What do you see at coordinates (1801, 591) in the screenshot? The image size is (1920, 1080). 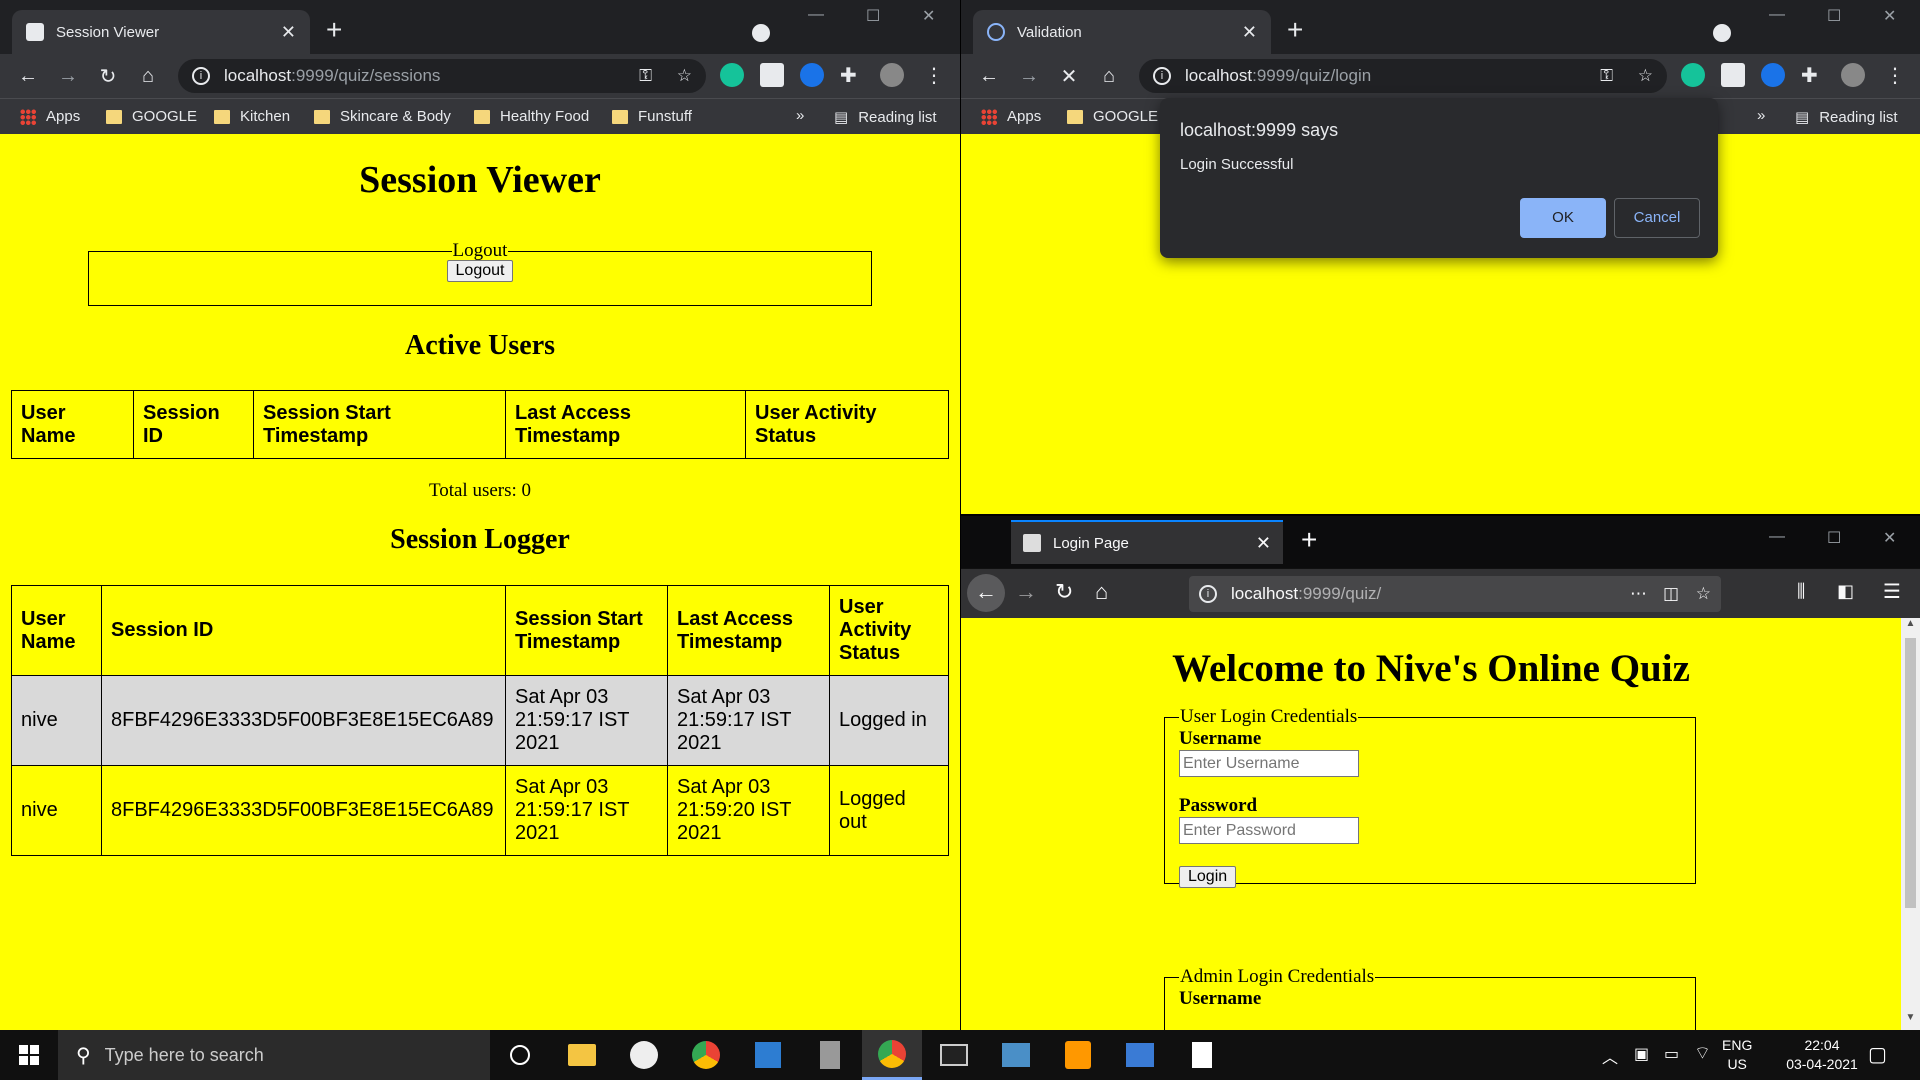 I see `library-icon: ⫼` at bounding box center [1801, 591].